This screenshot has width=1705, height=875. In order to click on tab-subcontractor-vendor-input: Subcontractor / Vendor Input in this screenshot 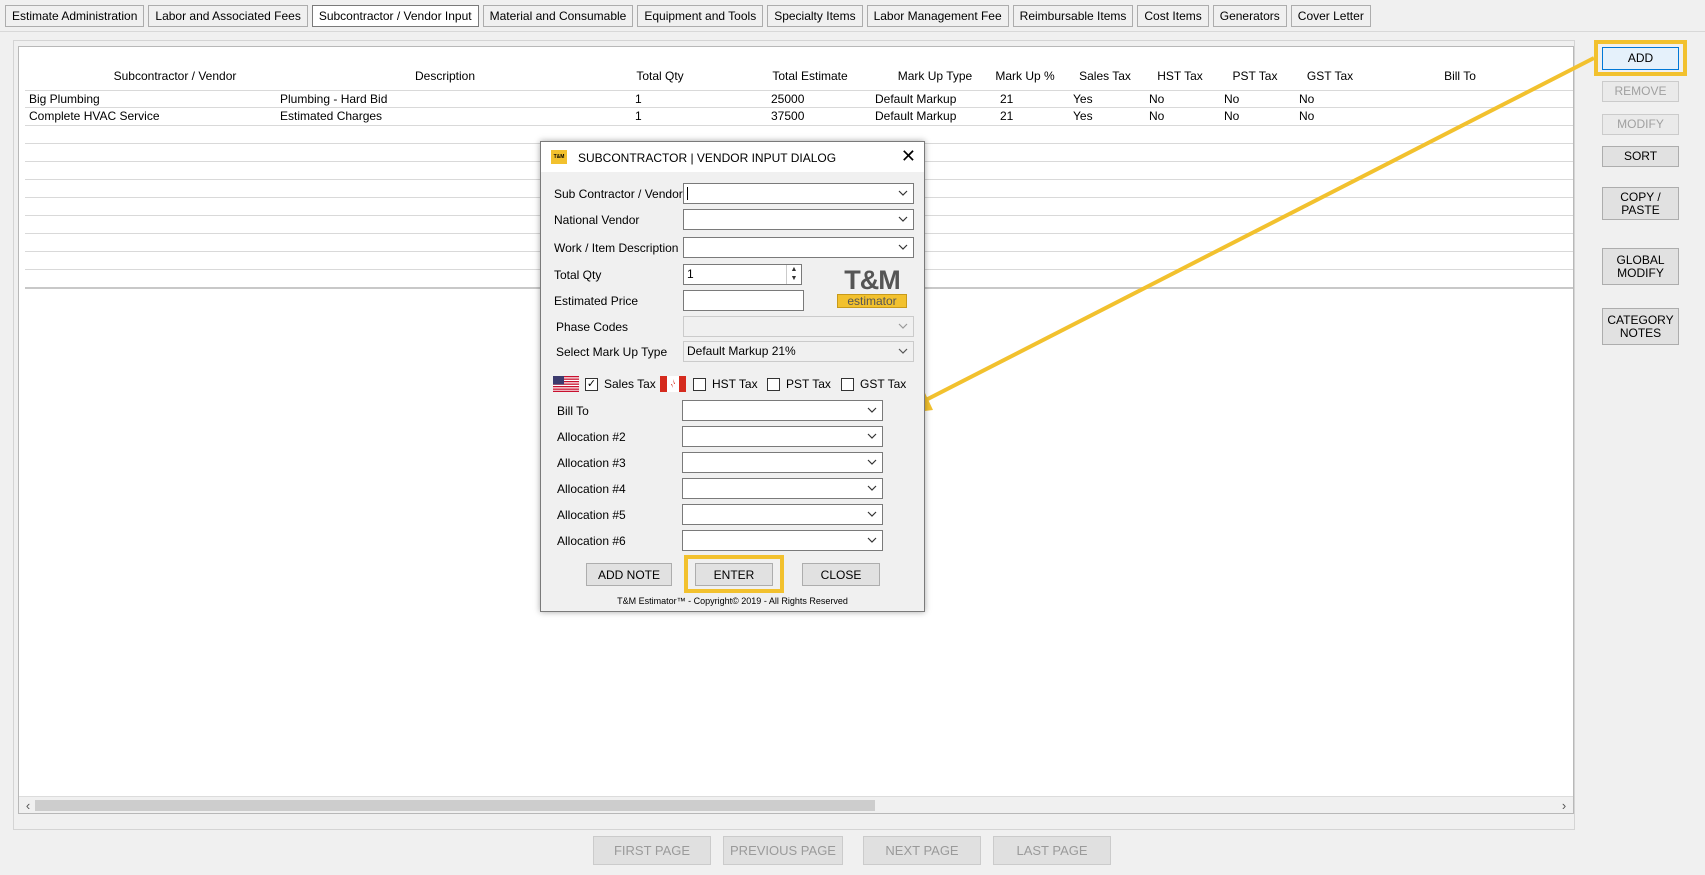, I will do `click(395, 16)`.